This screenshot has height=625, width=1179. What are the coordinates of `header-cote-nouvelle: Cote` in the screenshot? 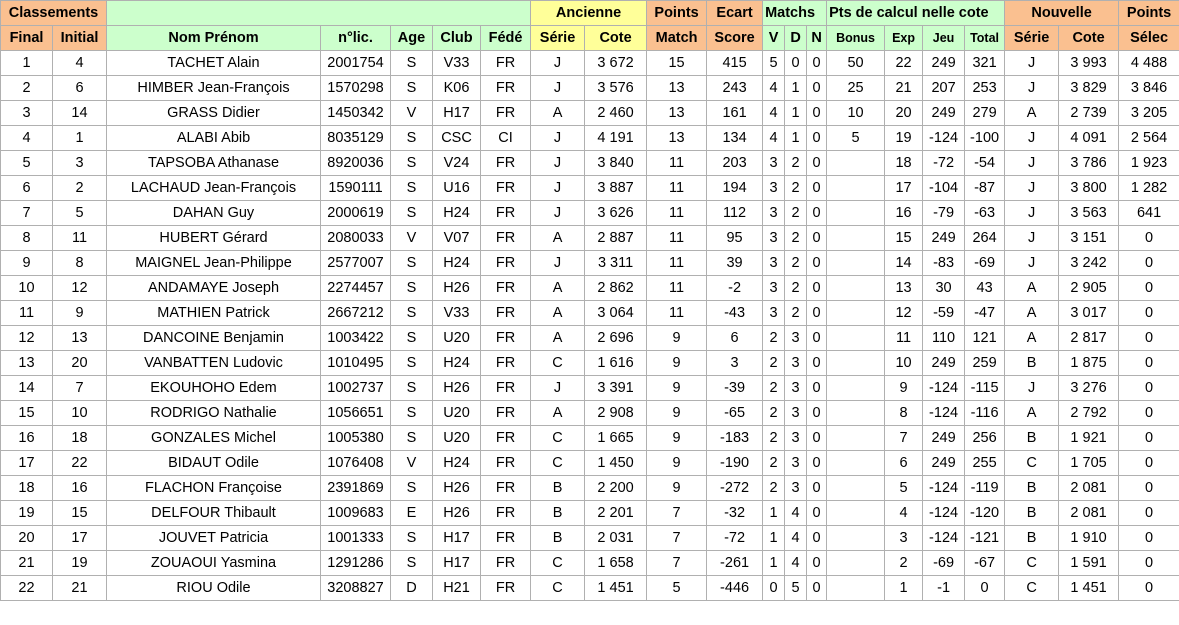 It's located at (1089, 38).